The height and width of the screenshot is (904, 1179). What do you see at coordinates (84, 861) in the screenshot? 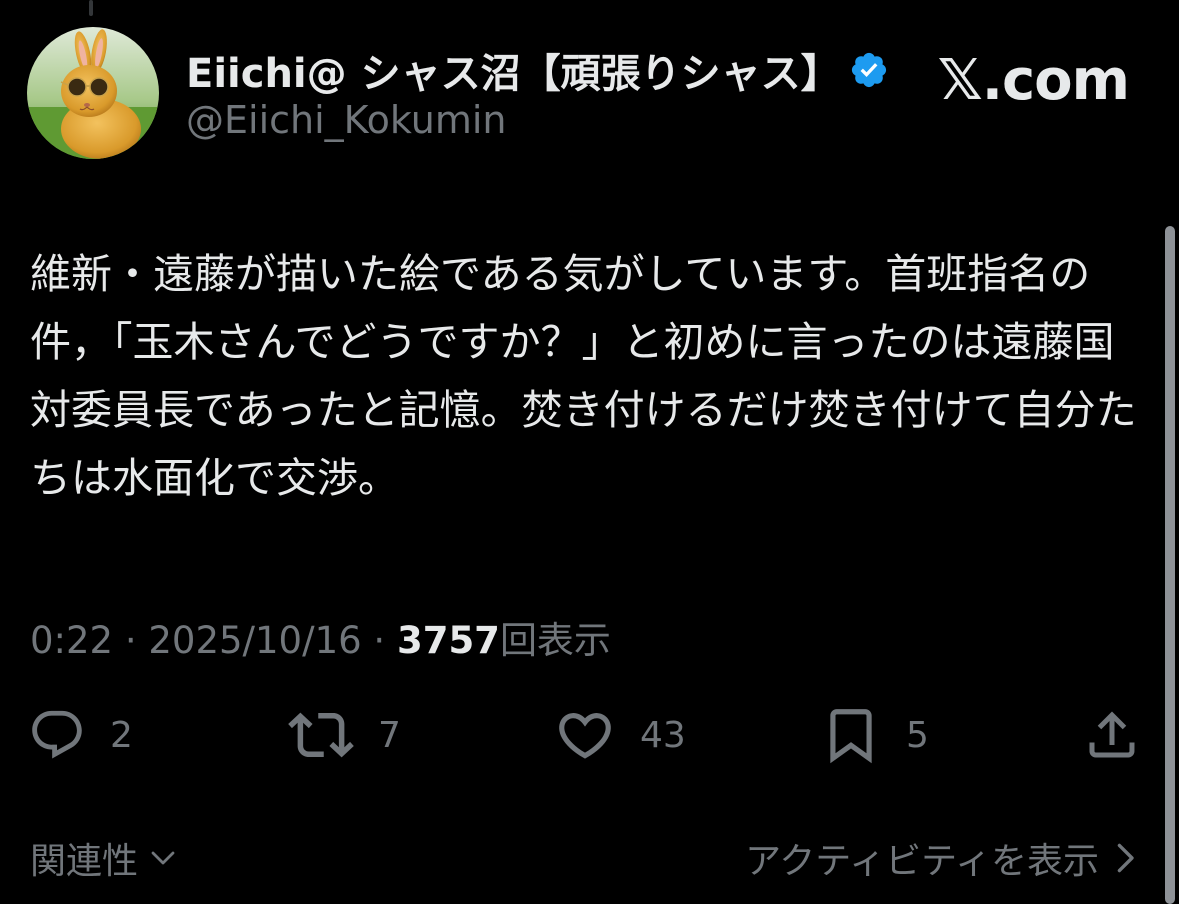
I see `sort-relevance-label: 関連性` at bounding box center [84, 861].